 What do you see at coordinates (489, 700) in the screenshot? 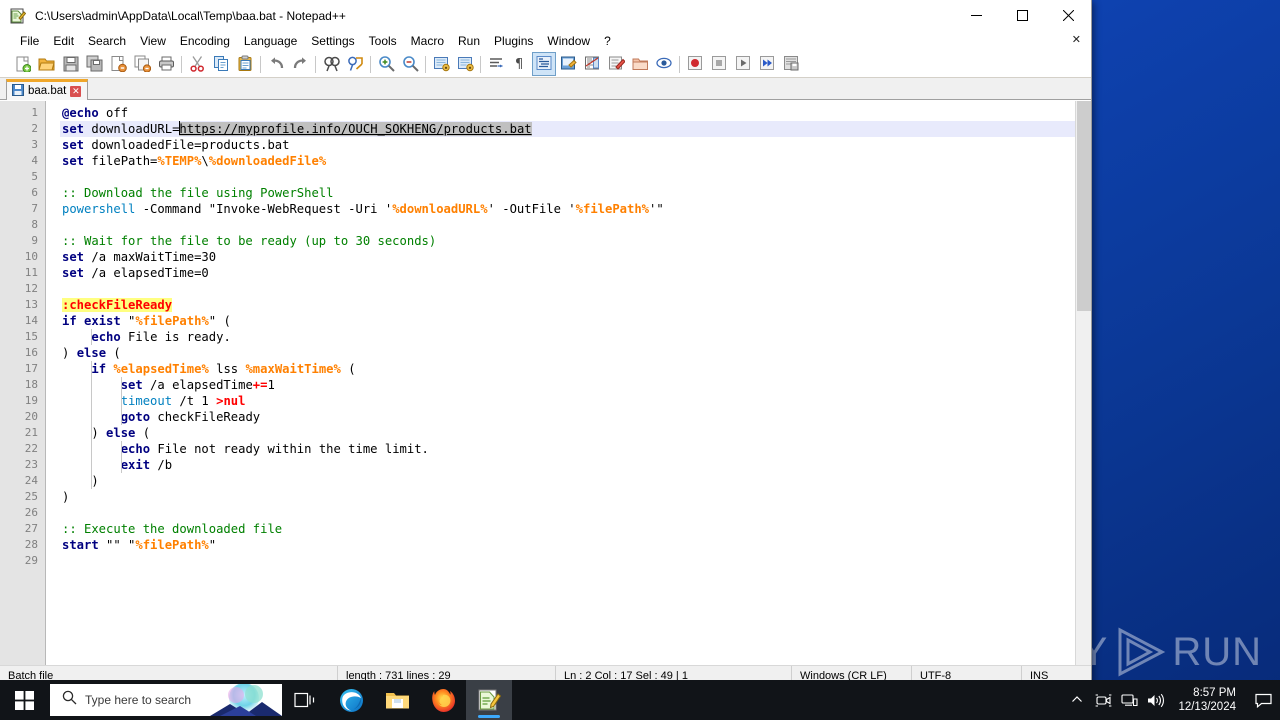
I see `notepad-plus-plus-taskbar-icon` at bounding box center [489, 700].